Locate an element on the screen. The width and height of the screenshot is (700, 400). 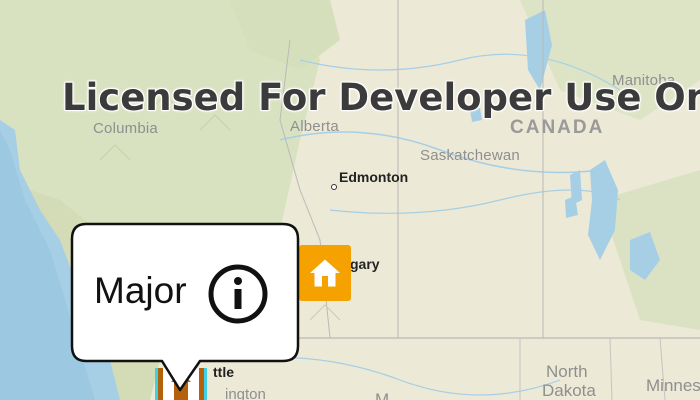
label-north-dakota-line1: North is located at coordinates (567, 371).